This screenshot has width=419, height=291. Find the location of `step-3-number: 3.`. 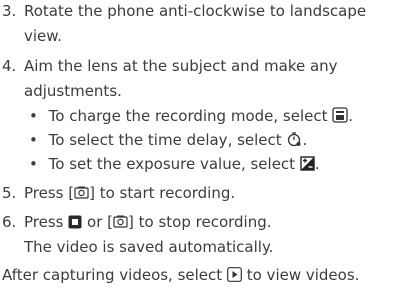

step-3-number: 3. is located at coordinates (9, 11).